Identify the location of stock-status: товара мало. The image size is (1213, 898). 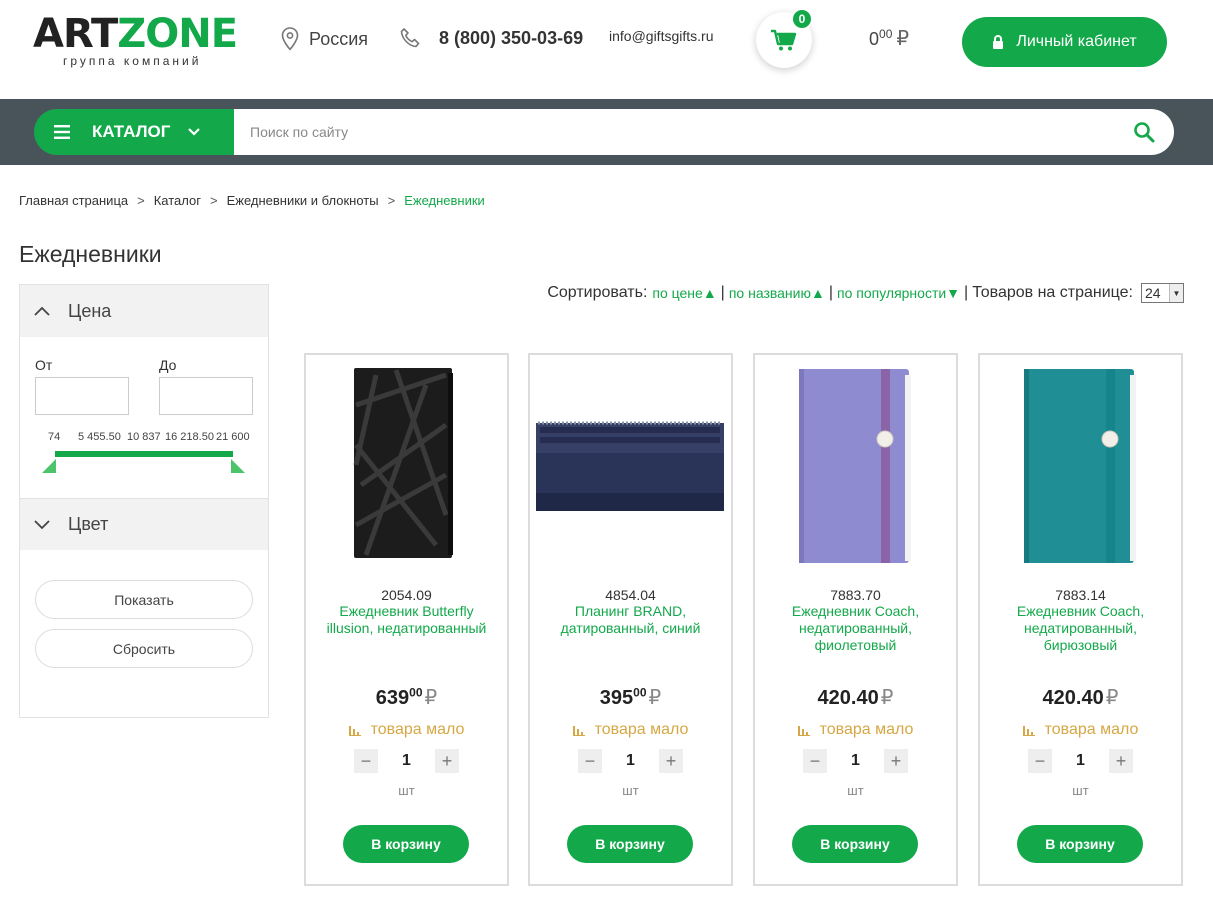
(855, 730).